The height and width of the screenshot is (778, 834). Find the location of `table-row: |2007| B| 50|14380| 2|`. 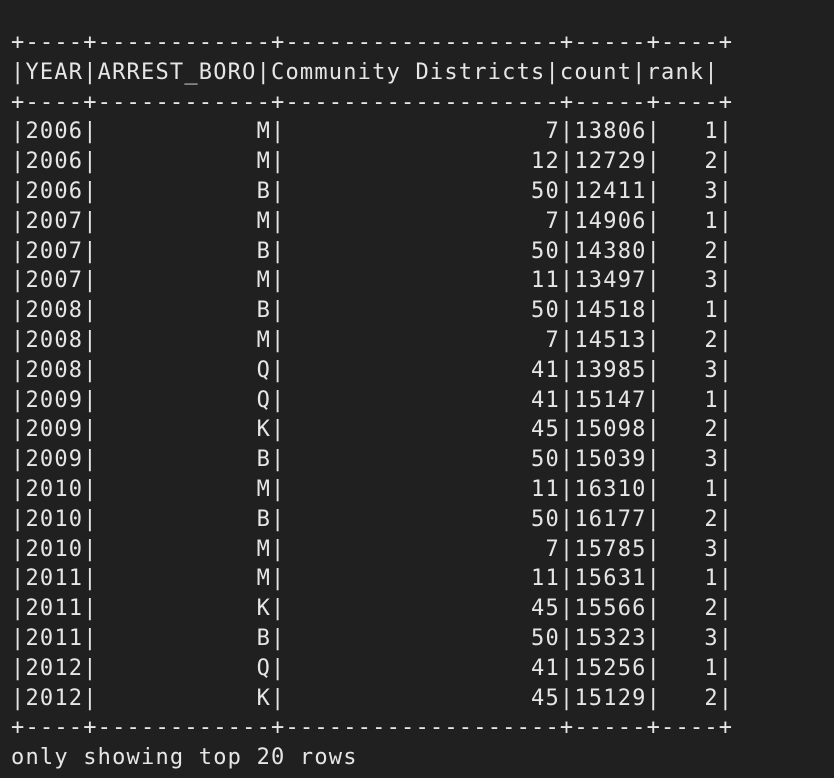

table-row: |2007| B| 50|14380| 2| is located at coordinates (372, 251).